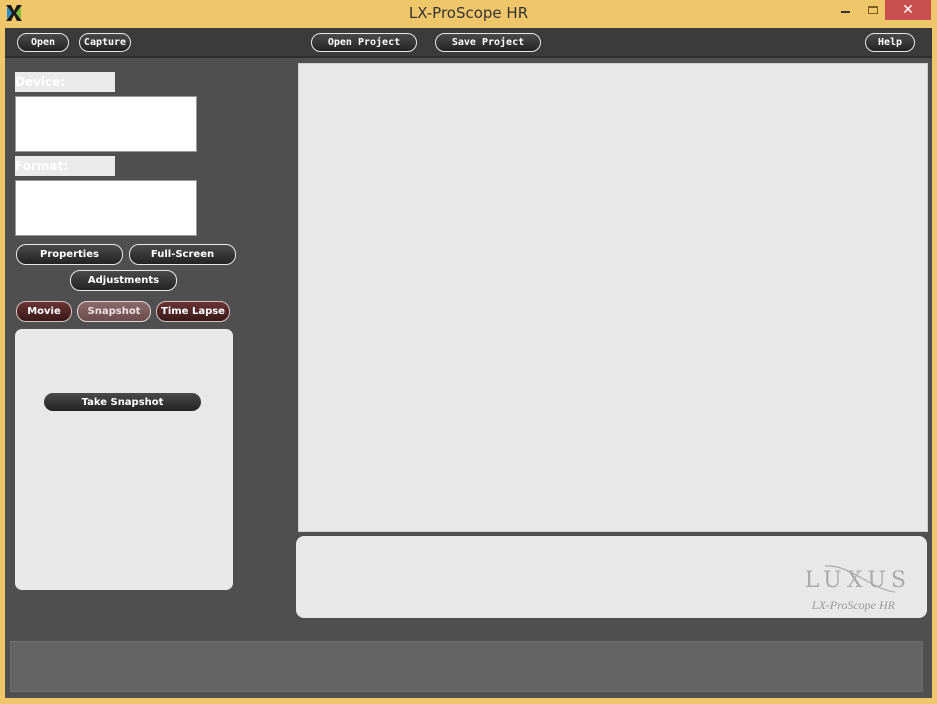 The height and width of the screenshot is (704, 937). What do you see at coordinates (106, 208) in the screenshot?
I see `format-list` at bounding box center [106, 208].